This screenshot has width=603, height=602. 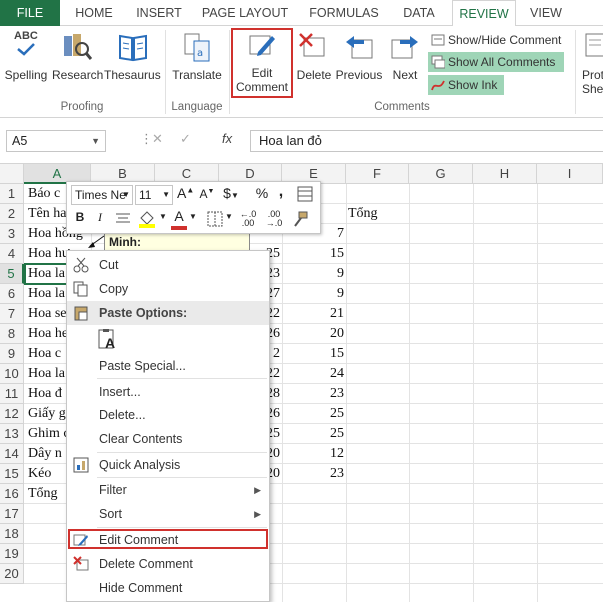 I want to click on cell-e10: 24, so click(x=314, y=374).